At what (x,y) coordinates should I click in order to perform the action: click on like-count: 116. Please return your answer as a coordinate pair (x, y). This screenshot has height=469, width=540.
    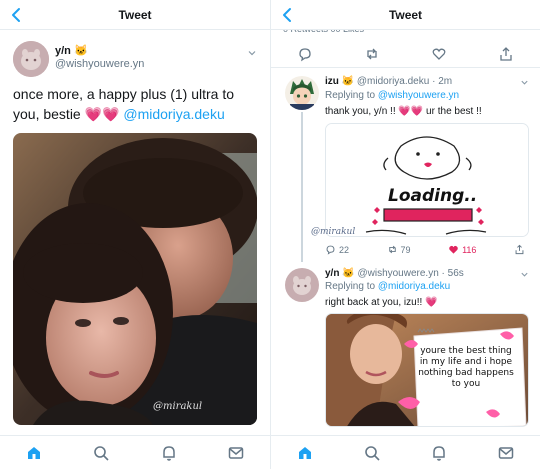
    Looking at the image, I should click on (462, 249).